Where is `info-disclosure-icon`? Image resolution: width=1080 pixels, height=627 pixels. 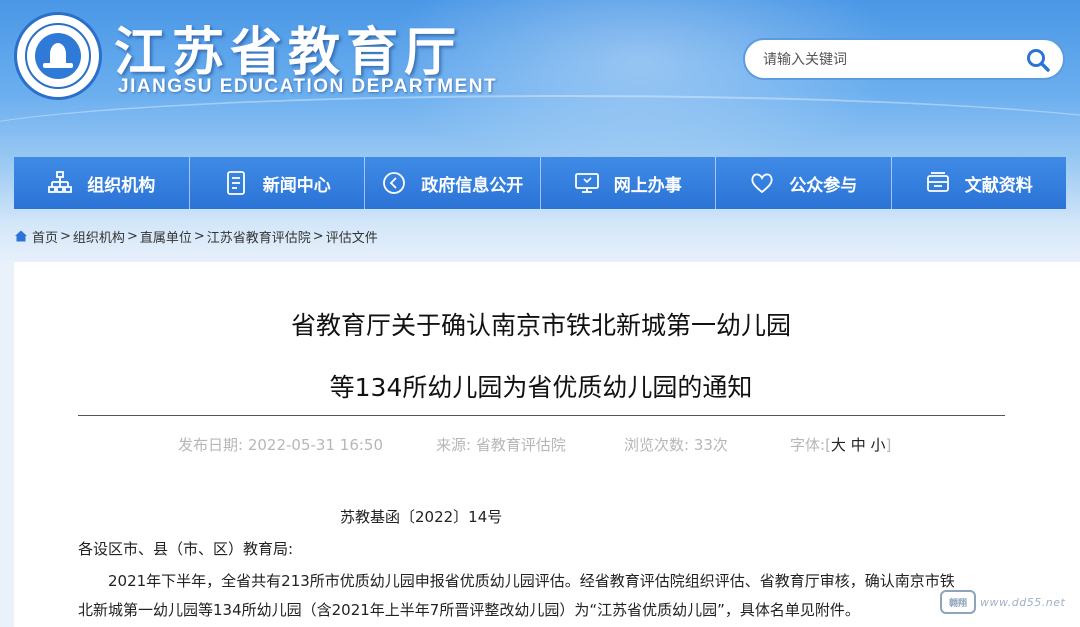
info-disclosure-icon is located at coordinates (394, 183).